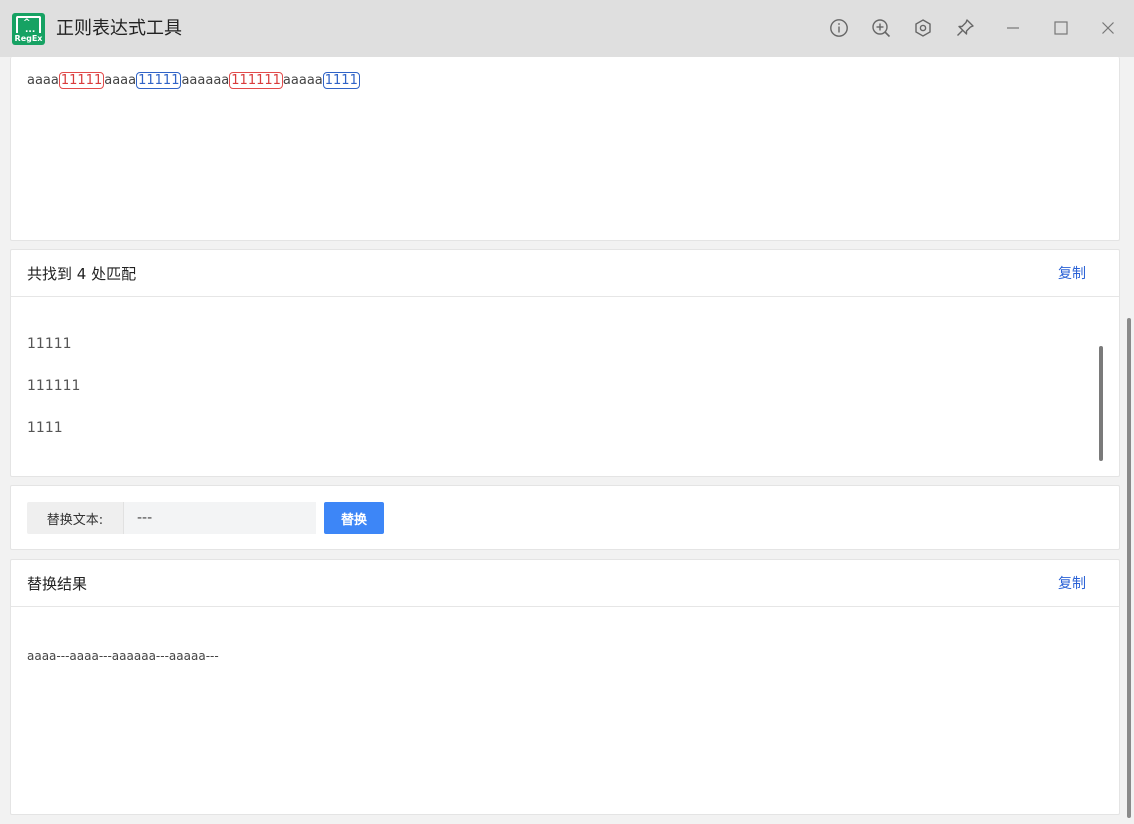 The image size is (1134, 824). Describe the element at coordinates (119, 28) in the screenshot. I see `app-title: 正则表达式工具` at that location.